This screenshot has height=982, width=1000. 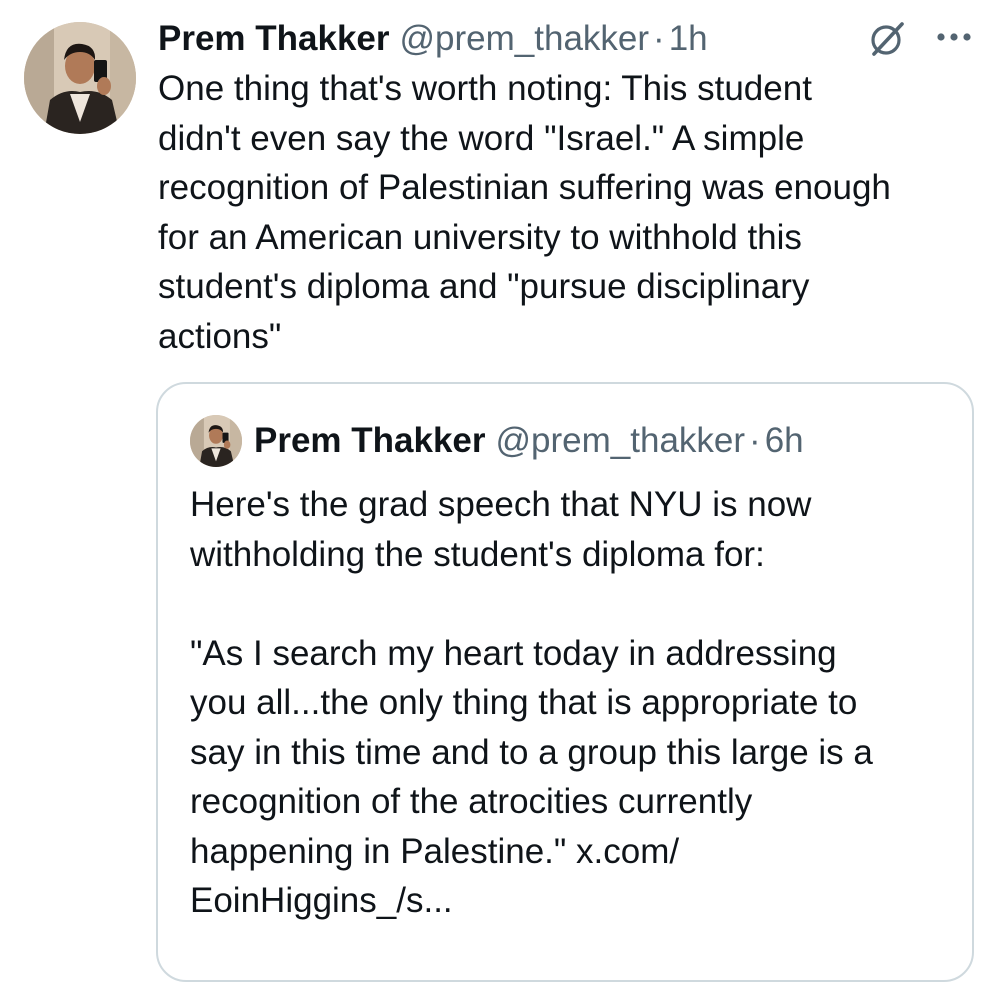 What do you see at coordinates (370, 441) in the screenshot?
I see `quoted-author-name: Prem Thakker` at bounding box center [370, 441].